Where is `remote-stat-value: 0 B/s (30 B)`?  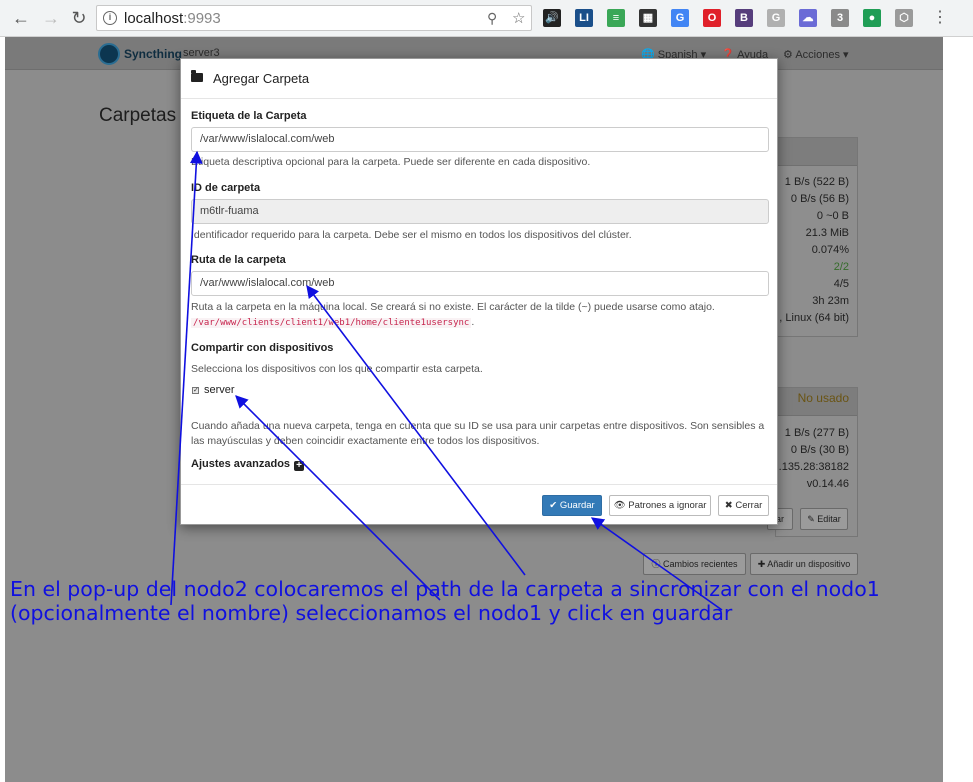 remote-stat-value: 0 B/s (30 B) is located at coordinates (819, 450).